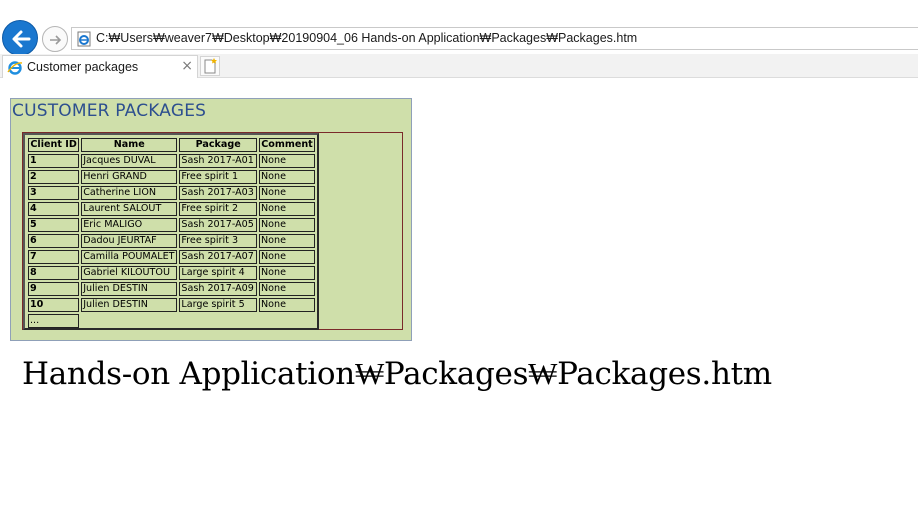 Image resolution: width=918 pixels, height=521 pixels. I want to click on column-header-comment: Comment, so click(286, 145).